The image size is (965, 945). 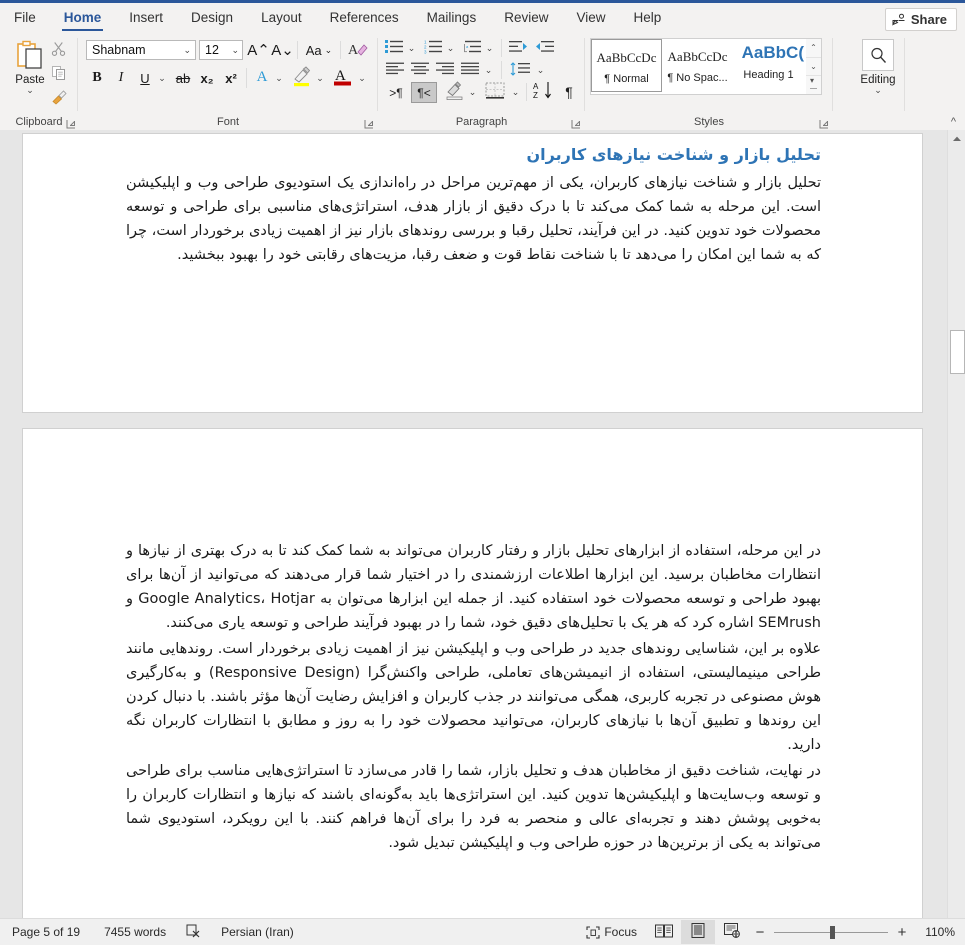 What do you see at coordinates (25, 18) in the screenshot?
I see `tab-file: File` at bounding box center [25, 18].